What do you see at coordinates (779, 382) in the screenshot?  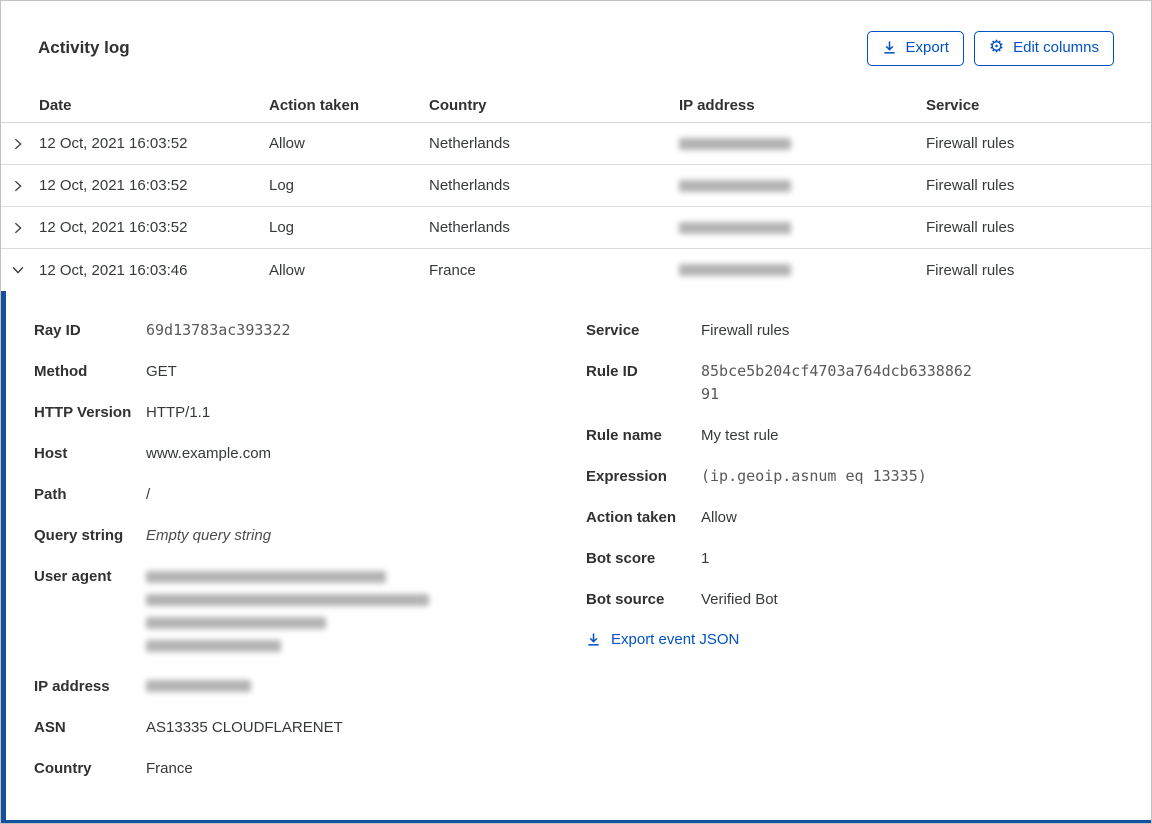 I see `detail-rule-id: Rule ID 85bce5b204cf4703a764dcb633886291` at bounding box center [779, 382].